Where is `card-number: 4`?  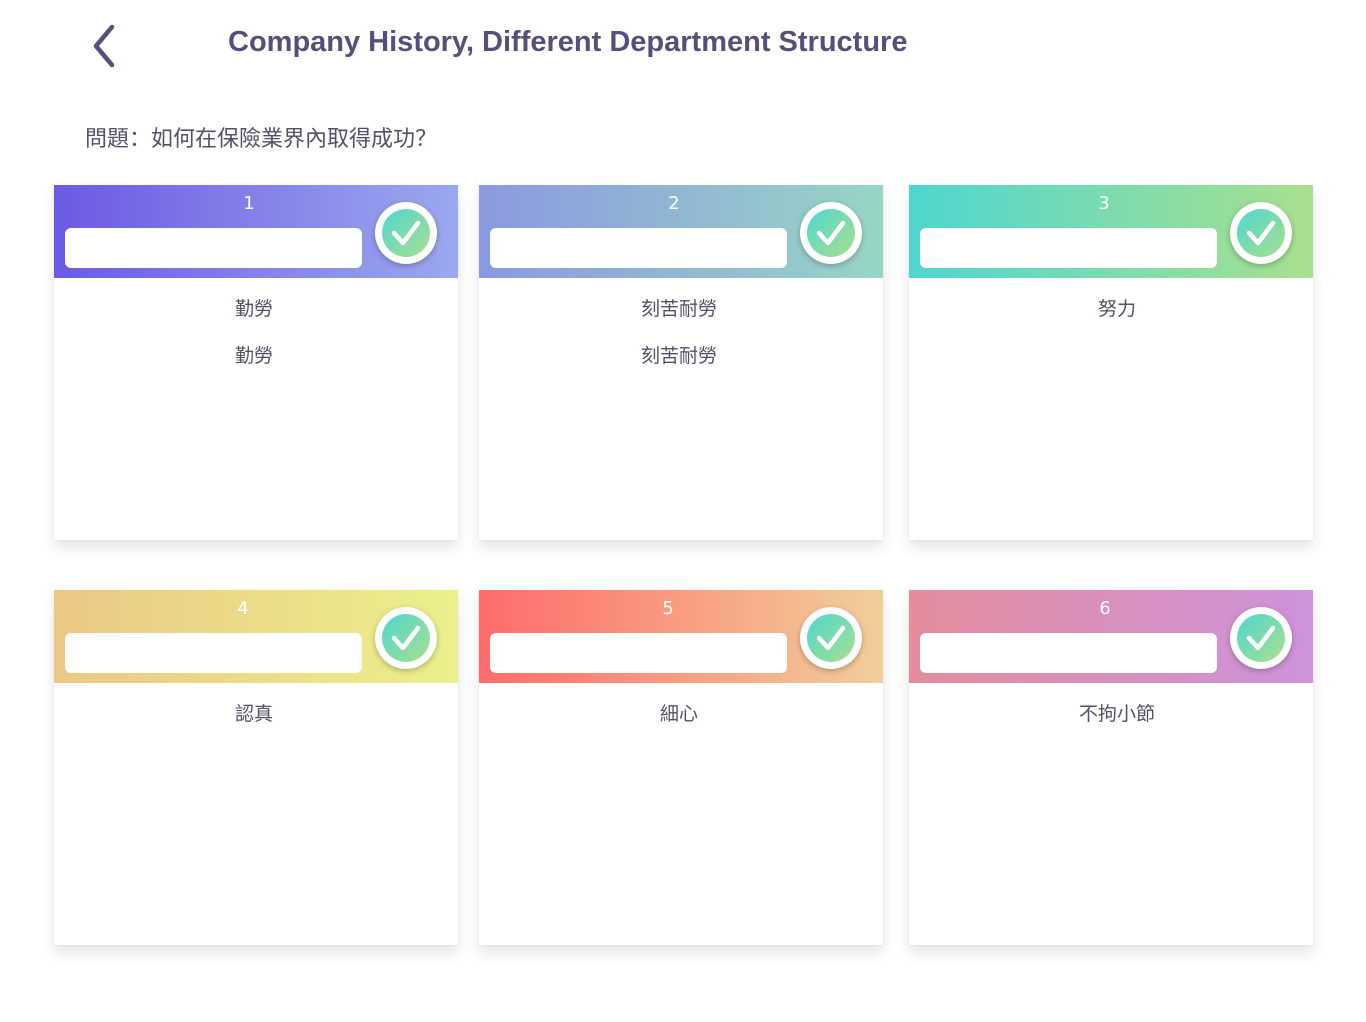
card-number: 4 is located at coordinates (243, 608).